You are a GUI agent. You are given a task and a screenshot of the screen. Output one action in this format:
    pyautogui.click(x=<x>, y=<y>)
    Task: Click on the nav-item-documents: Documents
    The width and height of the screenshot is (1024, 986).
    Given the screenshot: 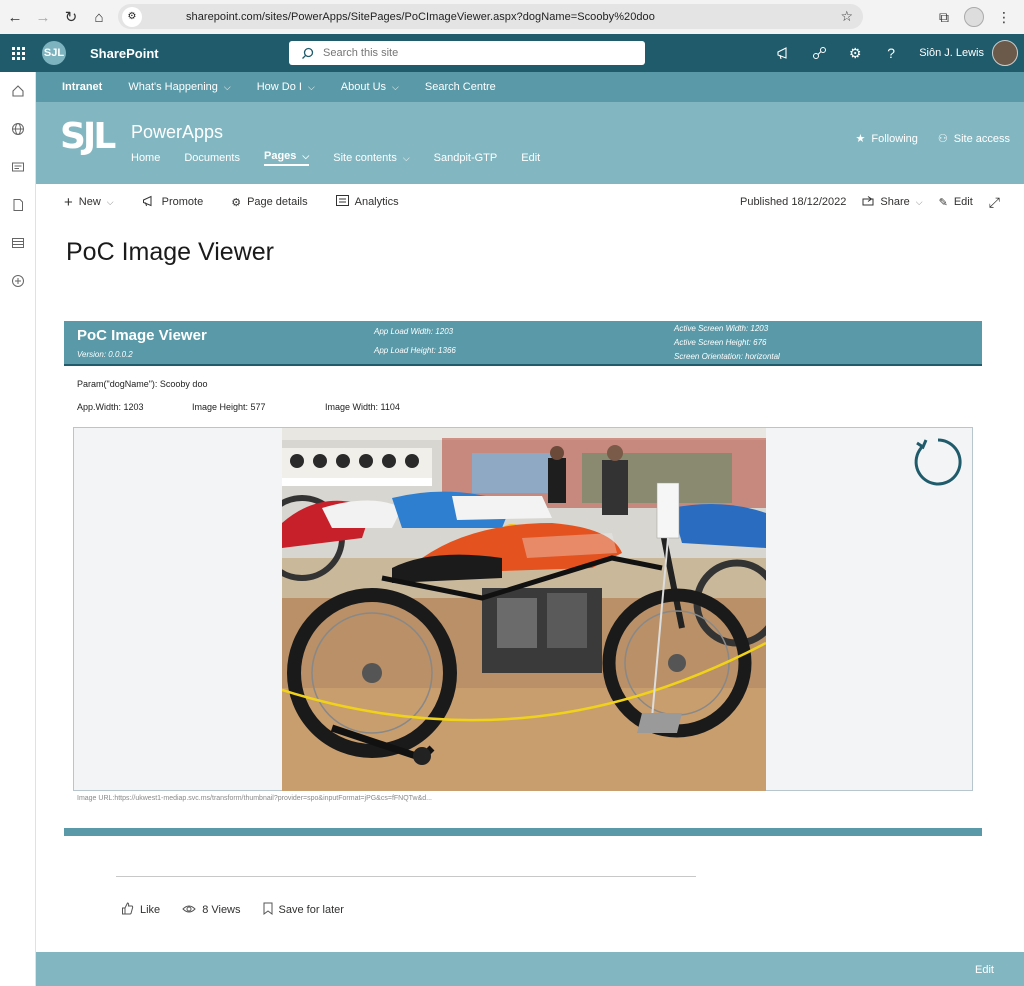 What is the action you would take?
    pyautogui.click(x=212, y=158)
    